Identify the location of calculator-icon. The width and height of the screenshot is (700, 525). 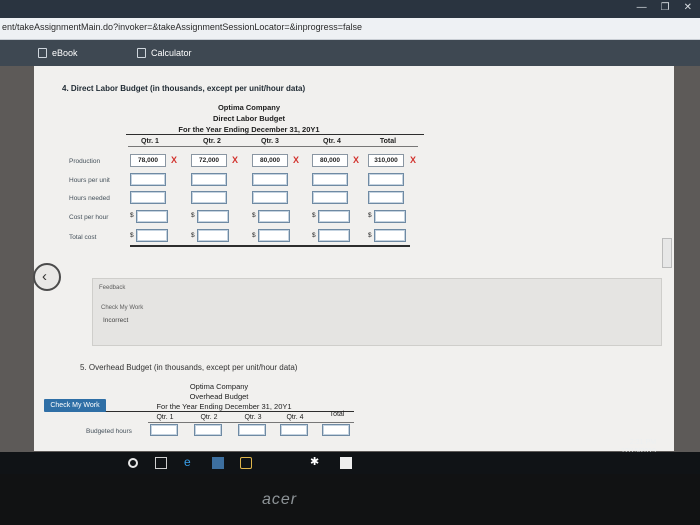
(141, 53).